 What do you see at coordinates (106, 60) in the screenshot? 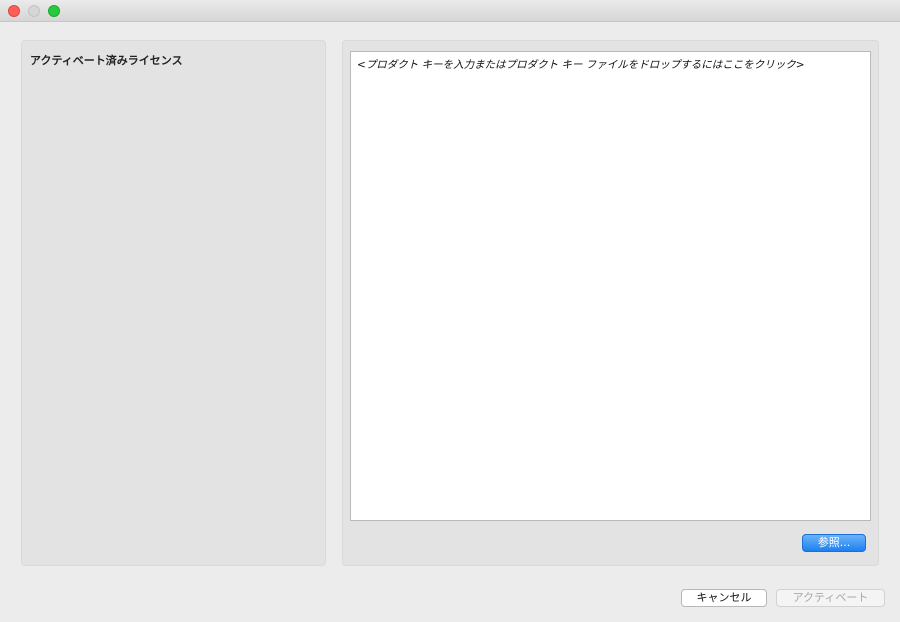
I see `activated-licenses-heading: アクティベート済みライセンス` at bounding box center [106, 60].